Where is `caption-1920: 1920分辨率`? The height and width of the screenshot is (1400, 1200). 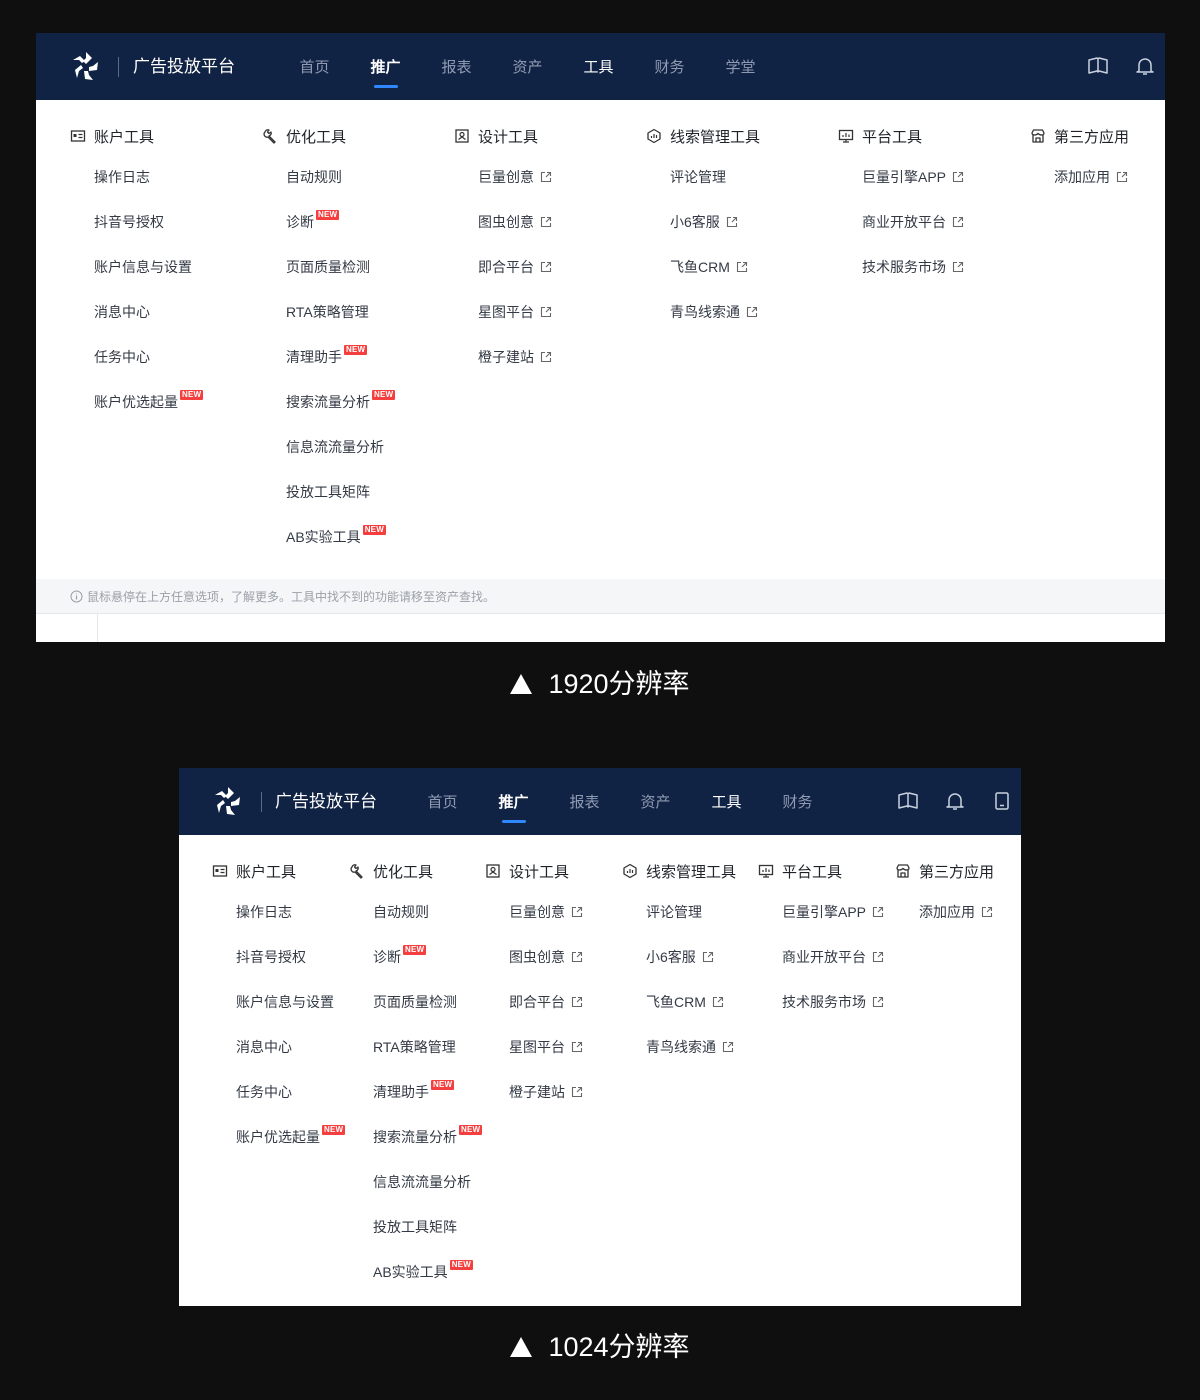 caption-1920: 1920分辨率 is located at coordinates (600, 684).